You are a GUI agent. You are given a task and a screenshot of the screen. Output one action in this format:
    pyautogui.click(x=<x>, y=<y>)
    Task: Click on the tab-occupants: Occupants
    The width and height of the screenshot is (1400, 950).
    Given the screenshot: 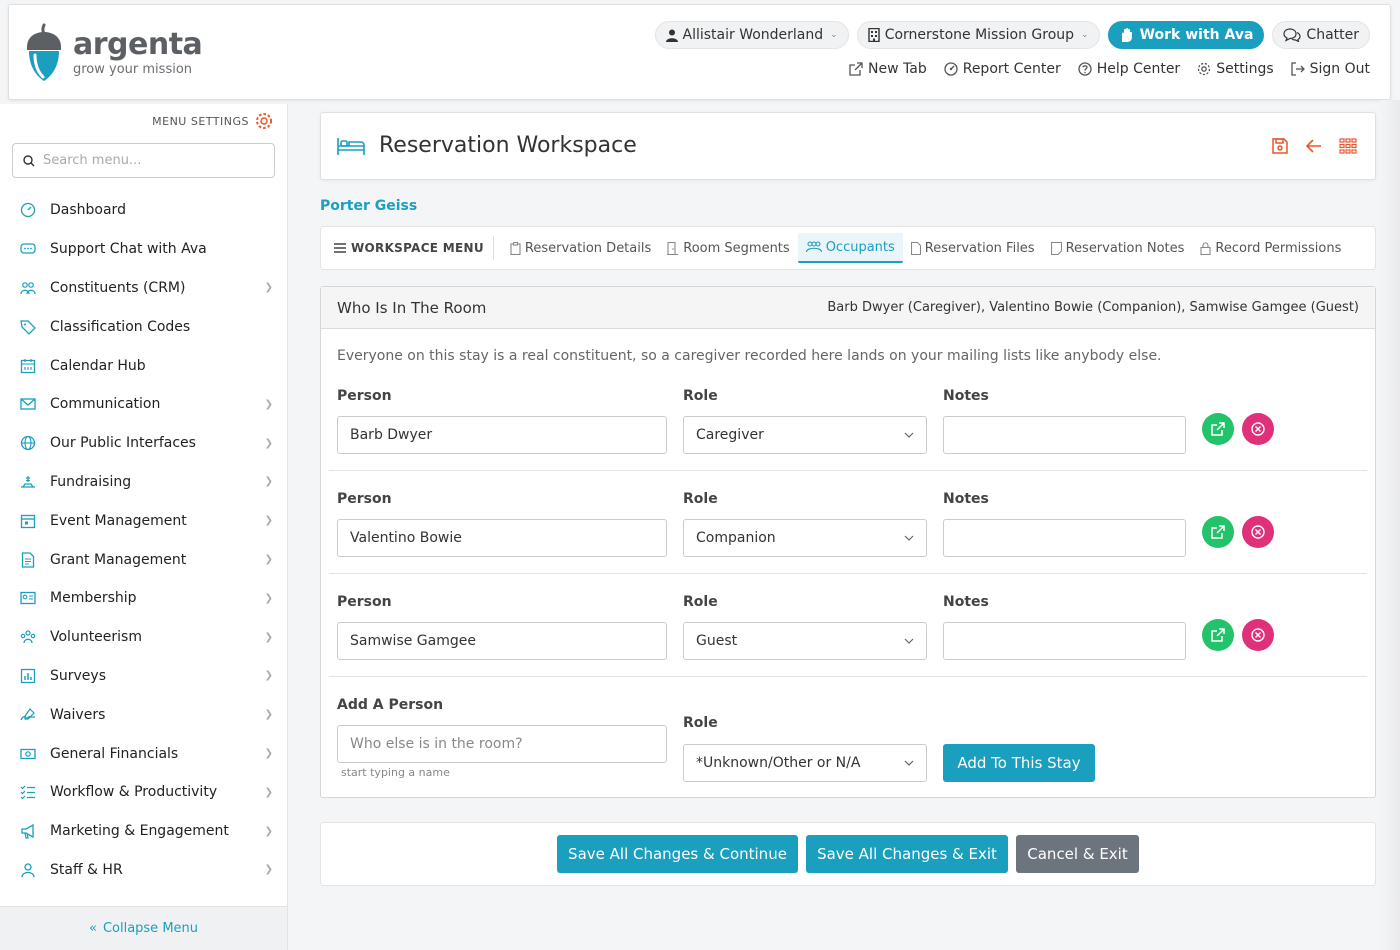 What is the action you would take?
    pyautogui.click(x=850, y=248)
    